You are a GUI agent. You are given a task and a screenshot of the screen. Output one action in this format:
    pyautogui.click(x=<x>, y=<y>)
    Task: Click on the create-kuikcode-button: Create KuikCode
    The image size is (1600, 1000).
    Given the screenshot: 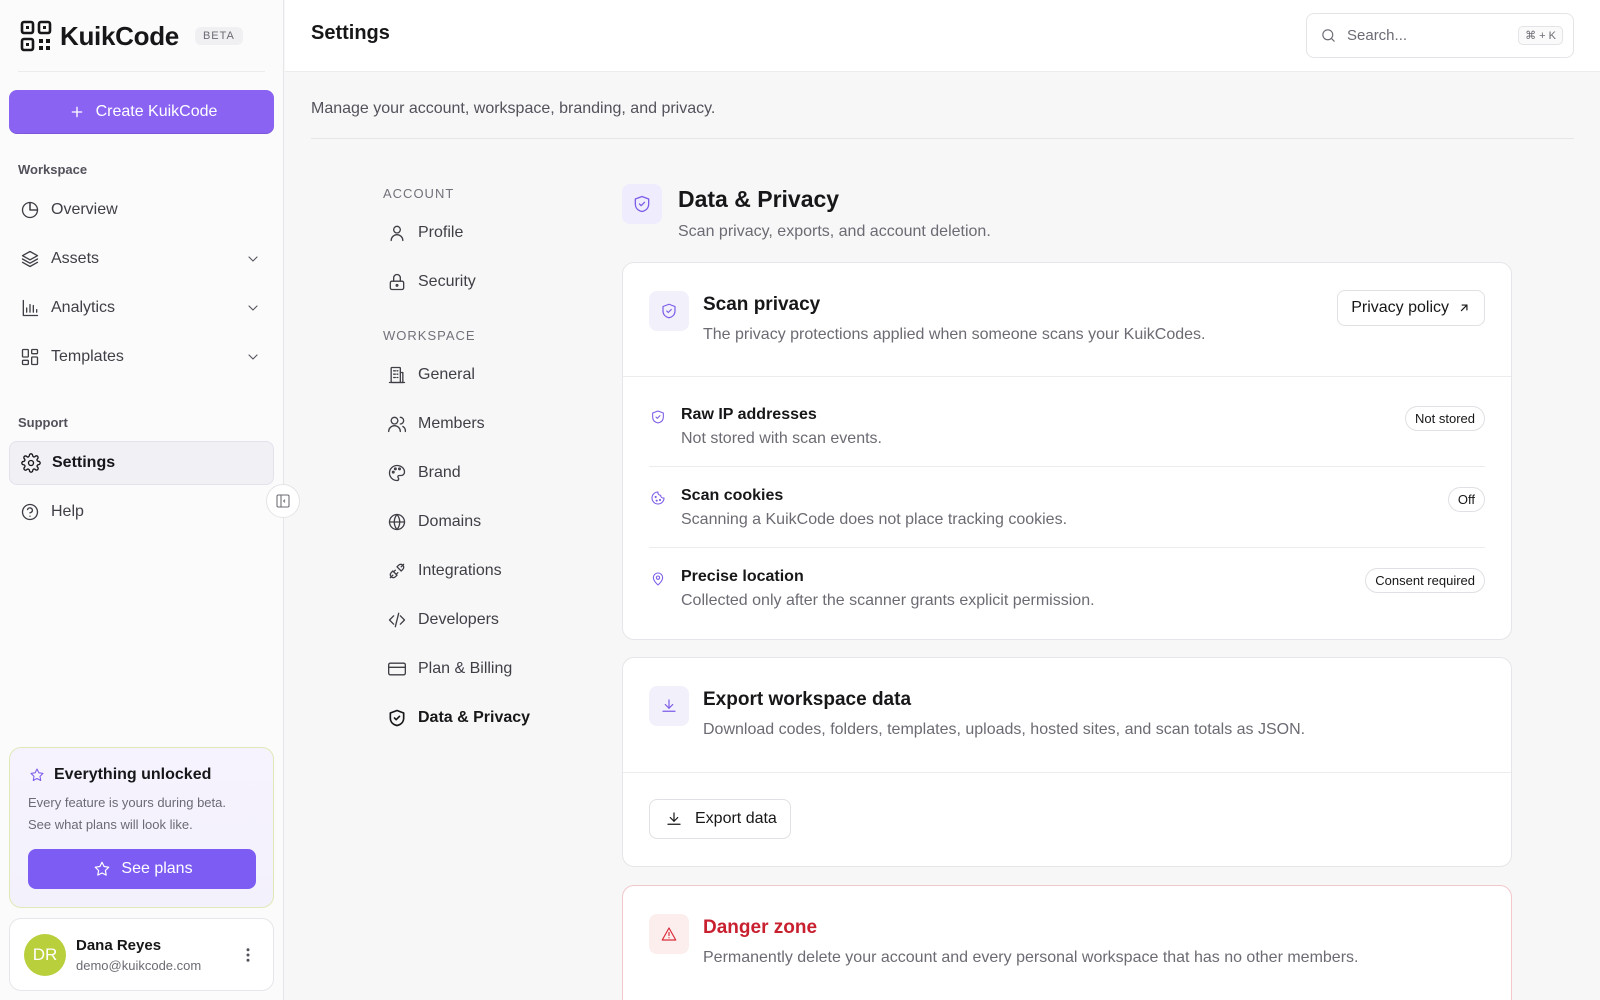 What is the action you would take?
    pyautogui.click(x=141, y=112)
    